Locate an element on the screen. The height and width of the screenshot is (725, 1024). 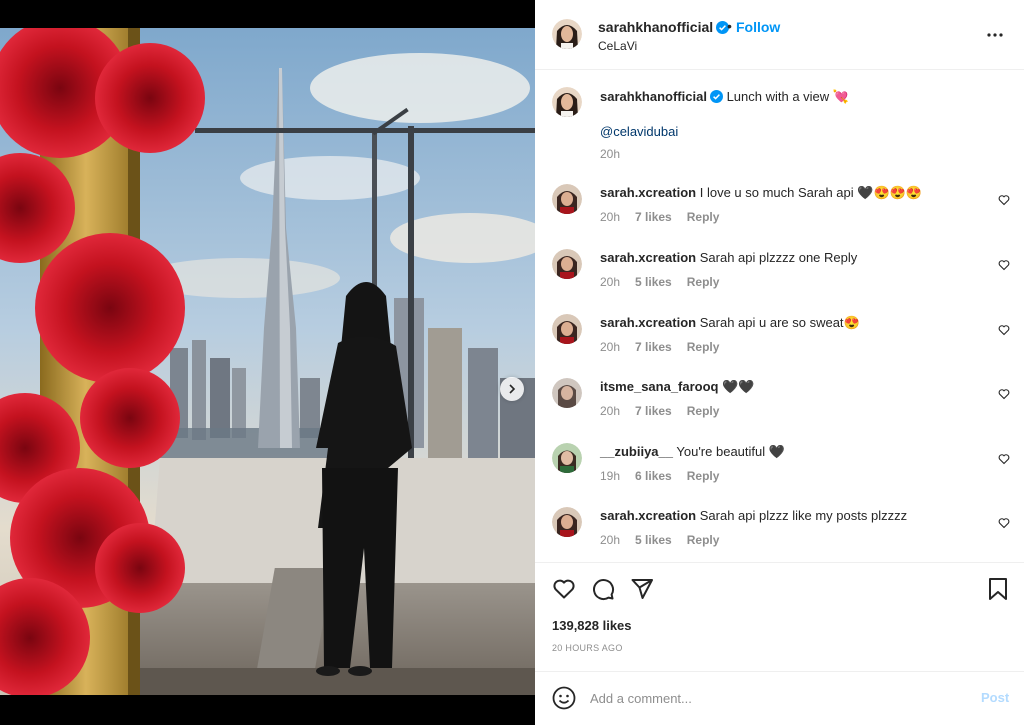
share-button is located at coordinates (642, 591).